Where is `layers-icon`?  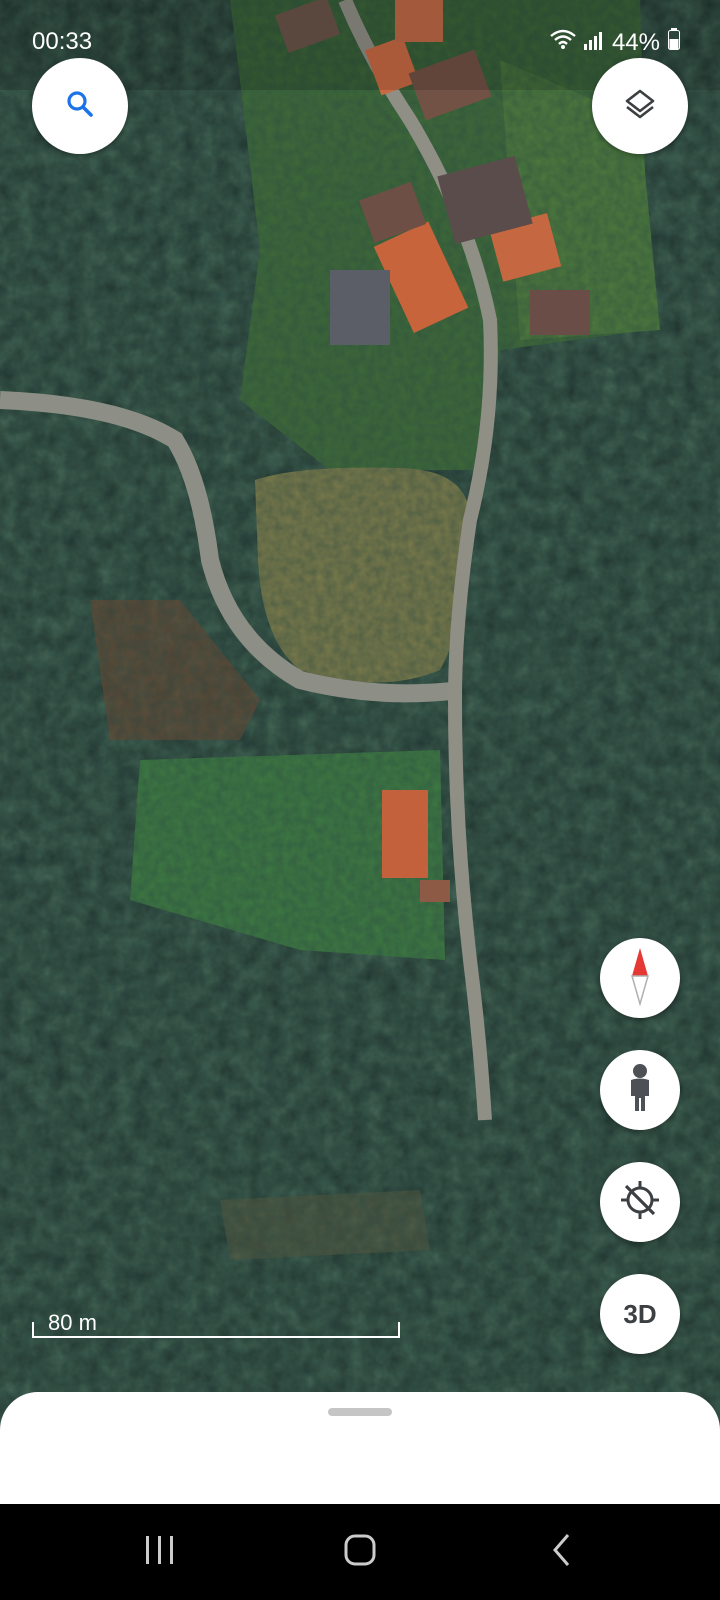 layers-icon is located at coordinates (640, 106).